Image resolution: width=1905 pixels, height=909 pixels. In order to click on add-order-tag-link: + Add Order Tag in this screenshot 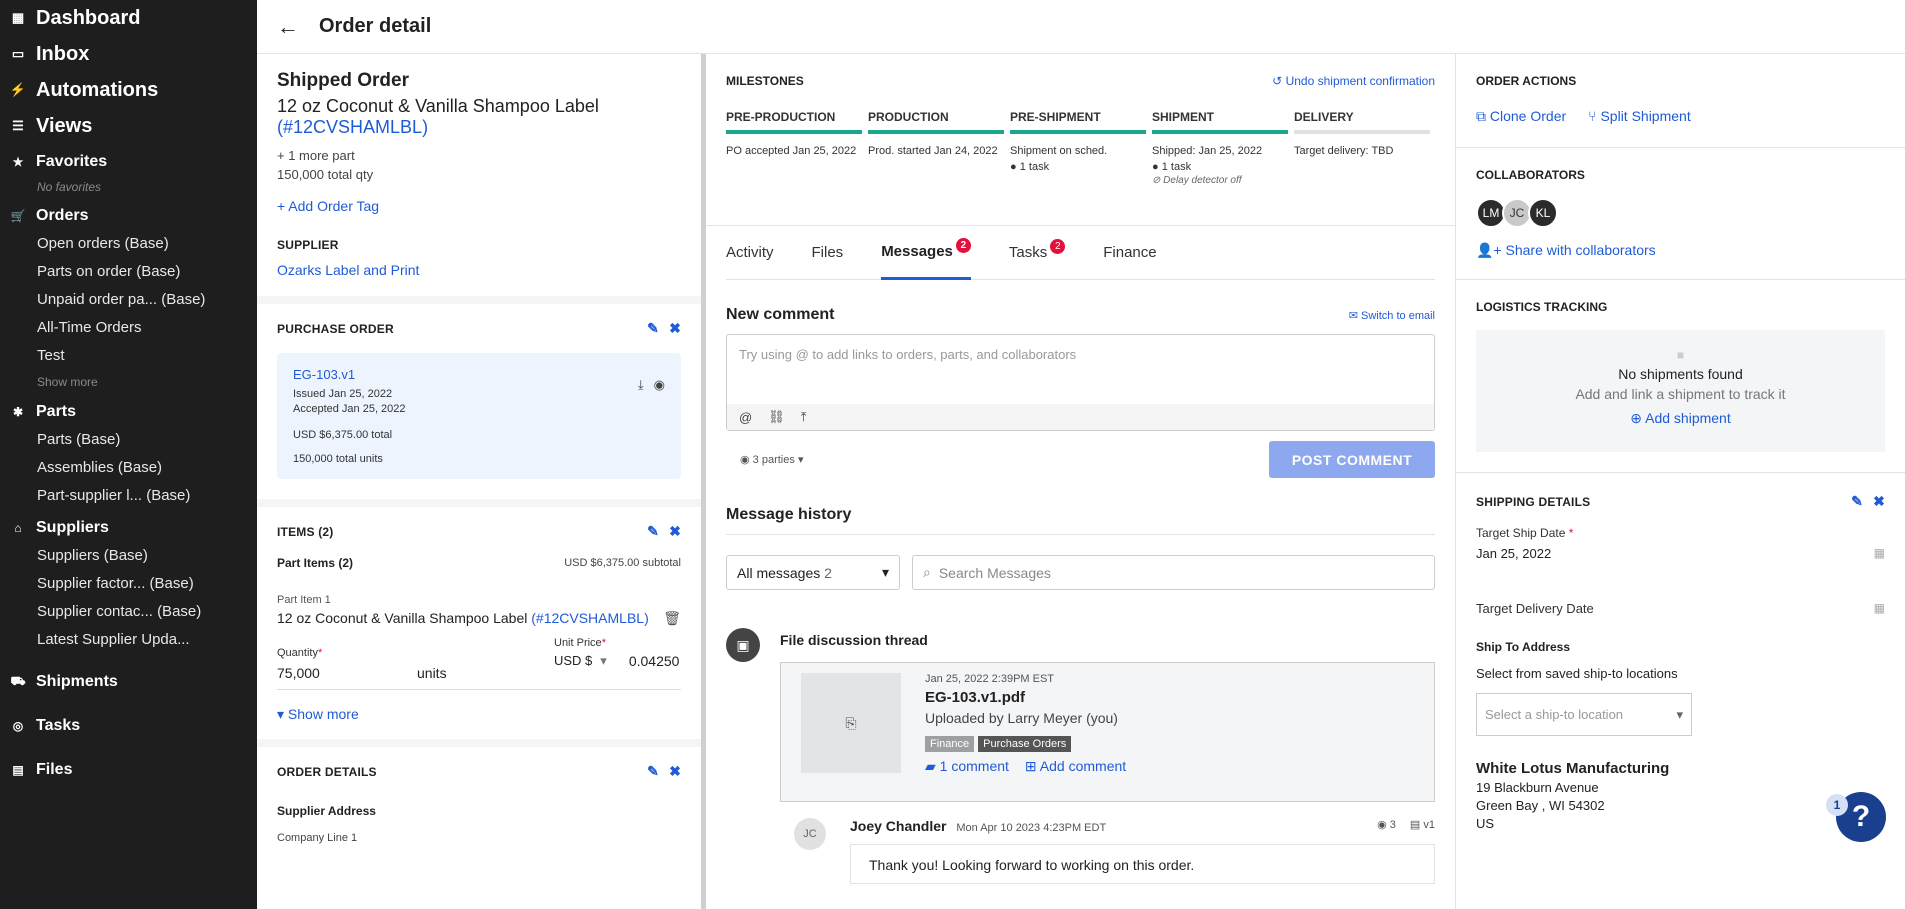, I will do `click(479, 206)`.